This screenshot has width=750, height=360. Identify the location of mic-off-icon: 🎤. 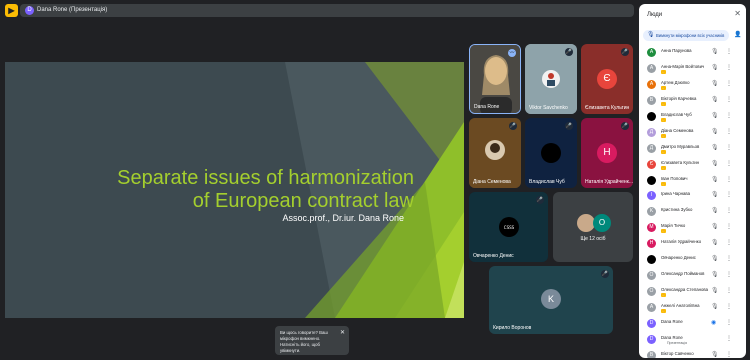
(569, 126).